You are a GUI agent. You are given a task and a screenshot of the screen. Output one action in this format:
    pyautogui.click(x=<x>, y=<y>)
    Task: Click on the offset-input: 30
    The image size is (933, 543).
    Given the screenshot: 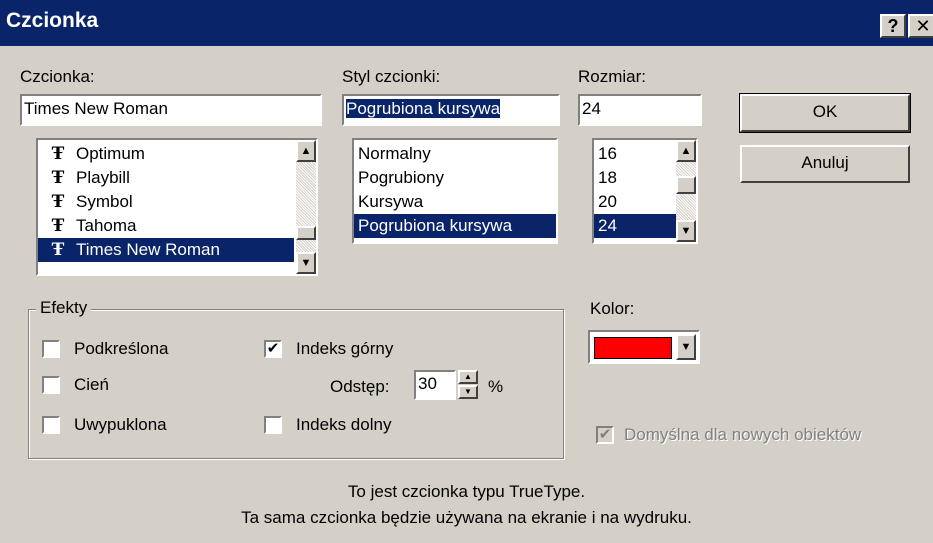 What is the action you would take?
    pyautogui.click(x=435, y=385)
    